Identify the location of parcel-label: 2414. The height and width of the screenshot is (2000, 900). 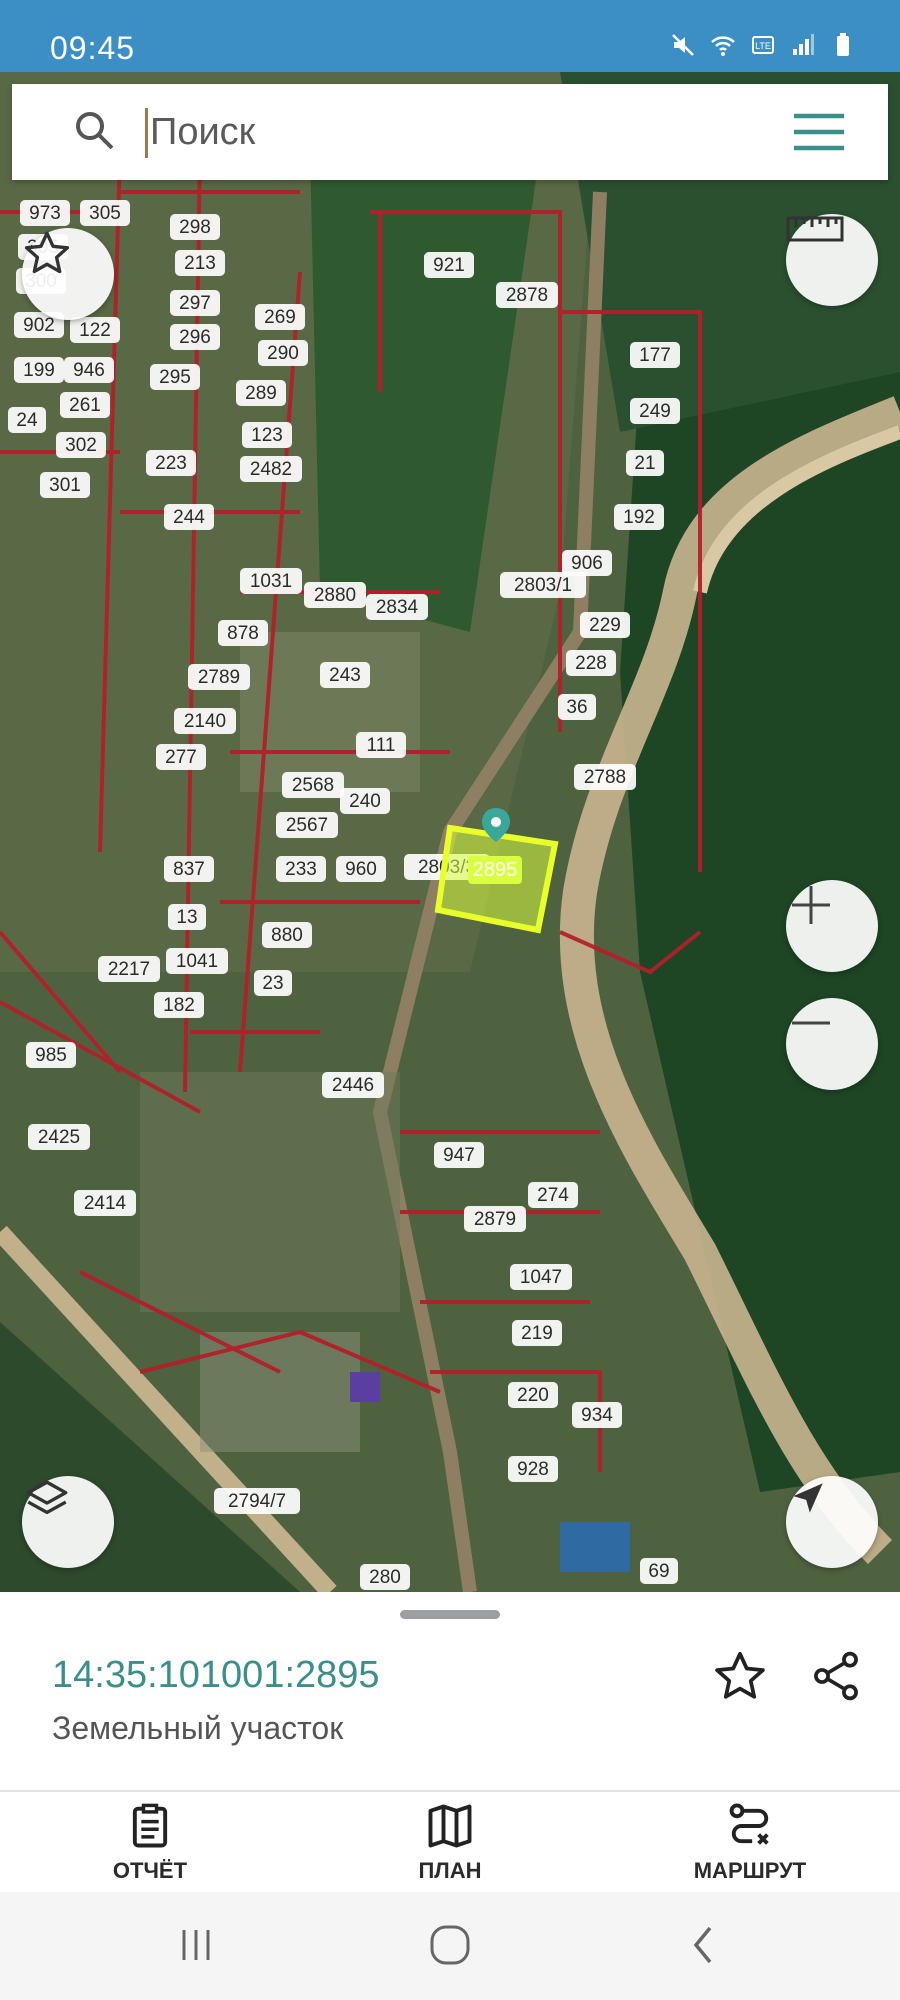
(105, 1203).